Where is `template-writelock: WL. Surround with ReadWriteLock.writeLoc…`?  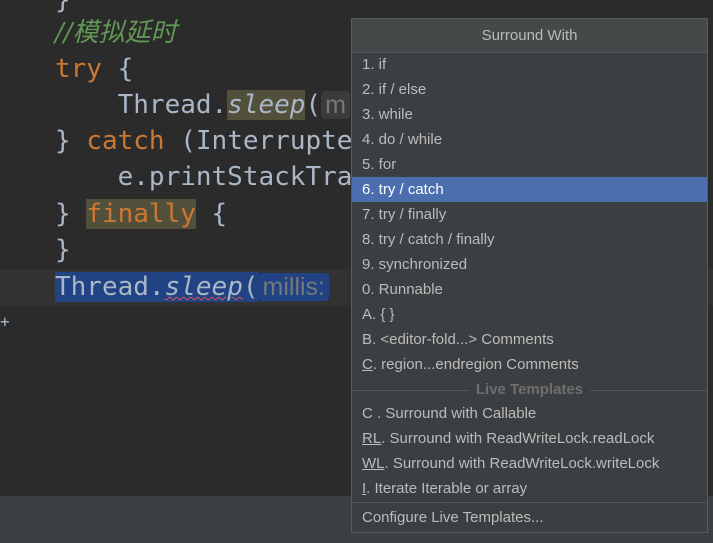
template-writelock: WL. Surround with ReadWriteLock.writeLoc… is located at coordinates (529, 463).